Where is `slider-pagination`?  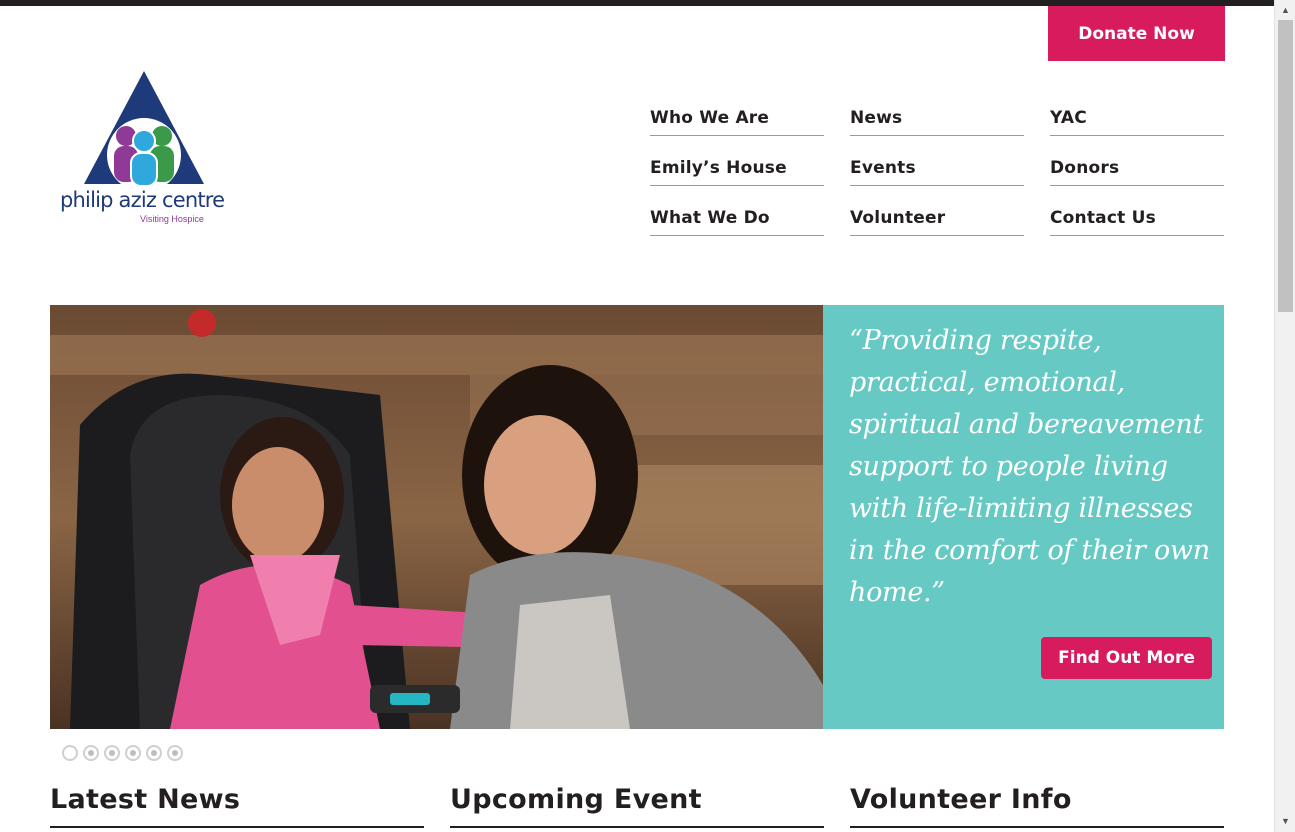
slider-pagination is located at coordinates (122, 753).